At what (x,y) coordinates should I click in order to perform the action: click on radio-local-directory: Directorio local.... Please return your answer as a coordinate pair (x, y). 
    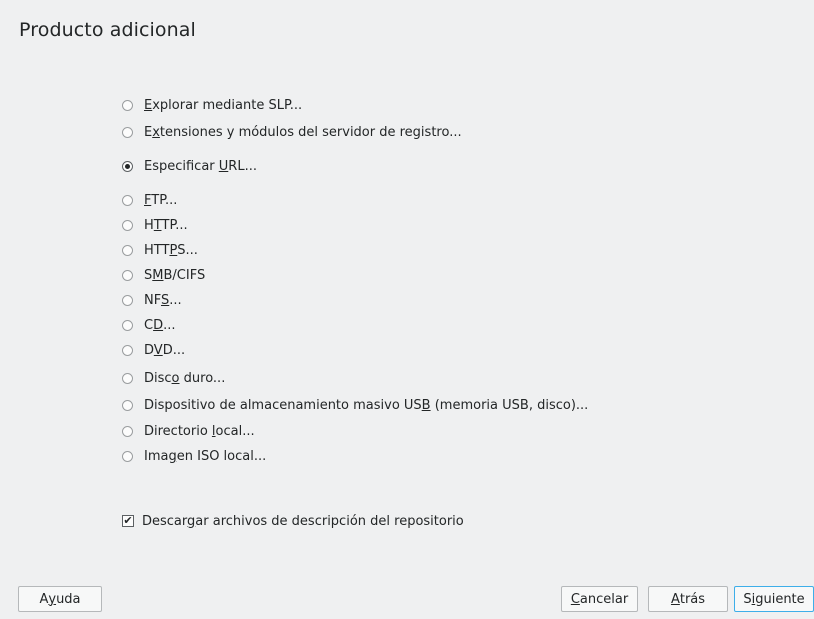
    Looking at the image, I should click on (188, 431).